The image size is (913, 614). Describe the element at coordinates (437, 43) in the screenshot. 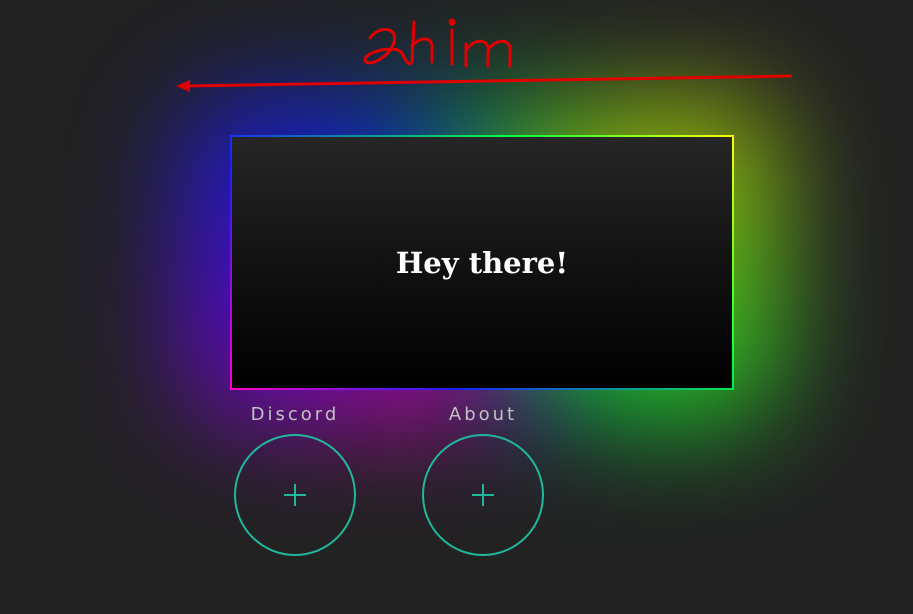

I see `annotation-handwriting` at that location.